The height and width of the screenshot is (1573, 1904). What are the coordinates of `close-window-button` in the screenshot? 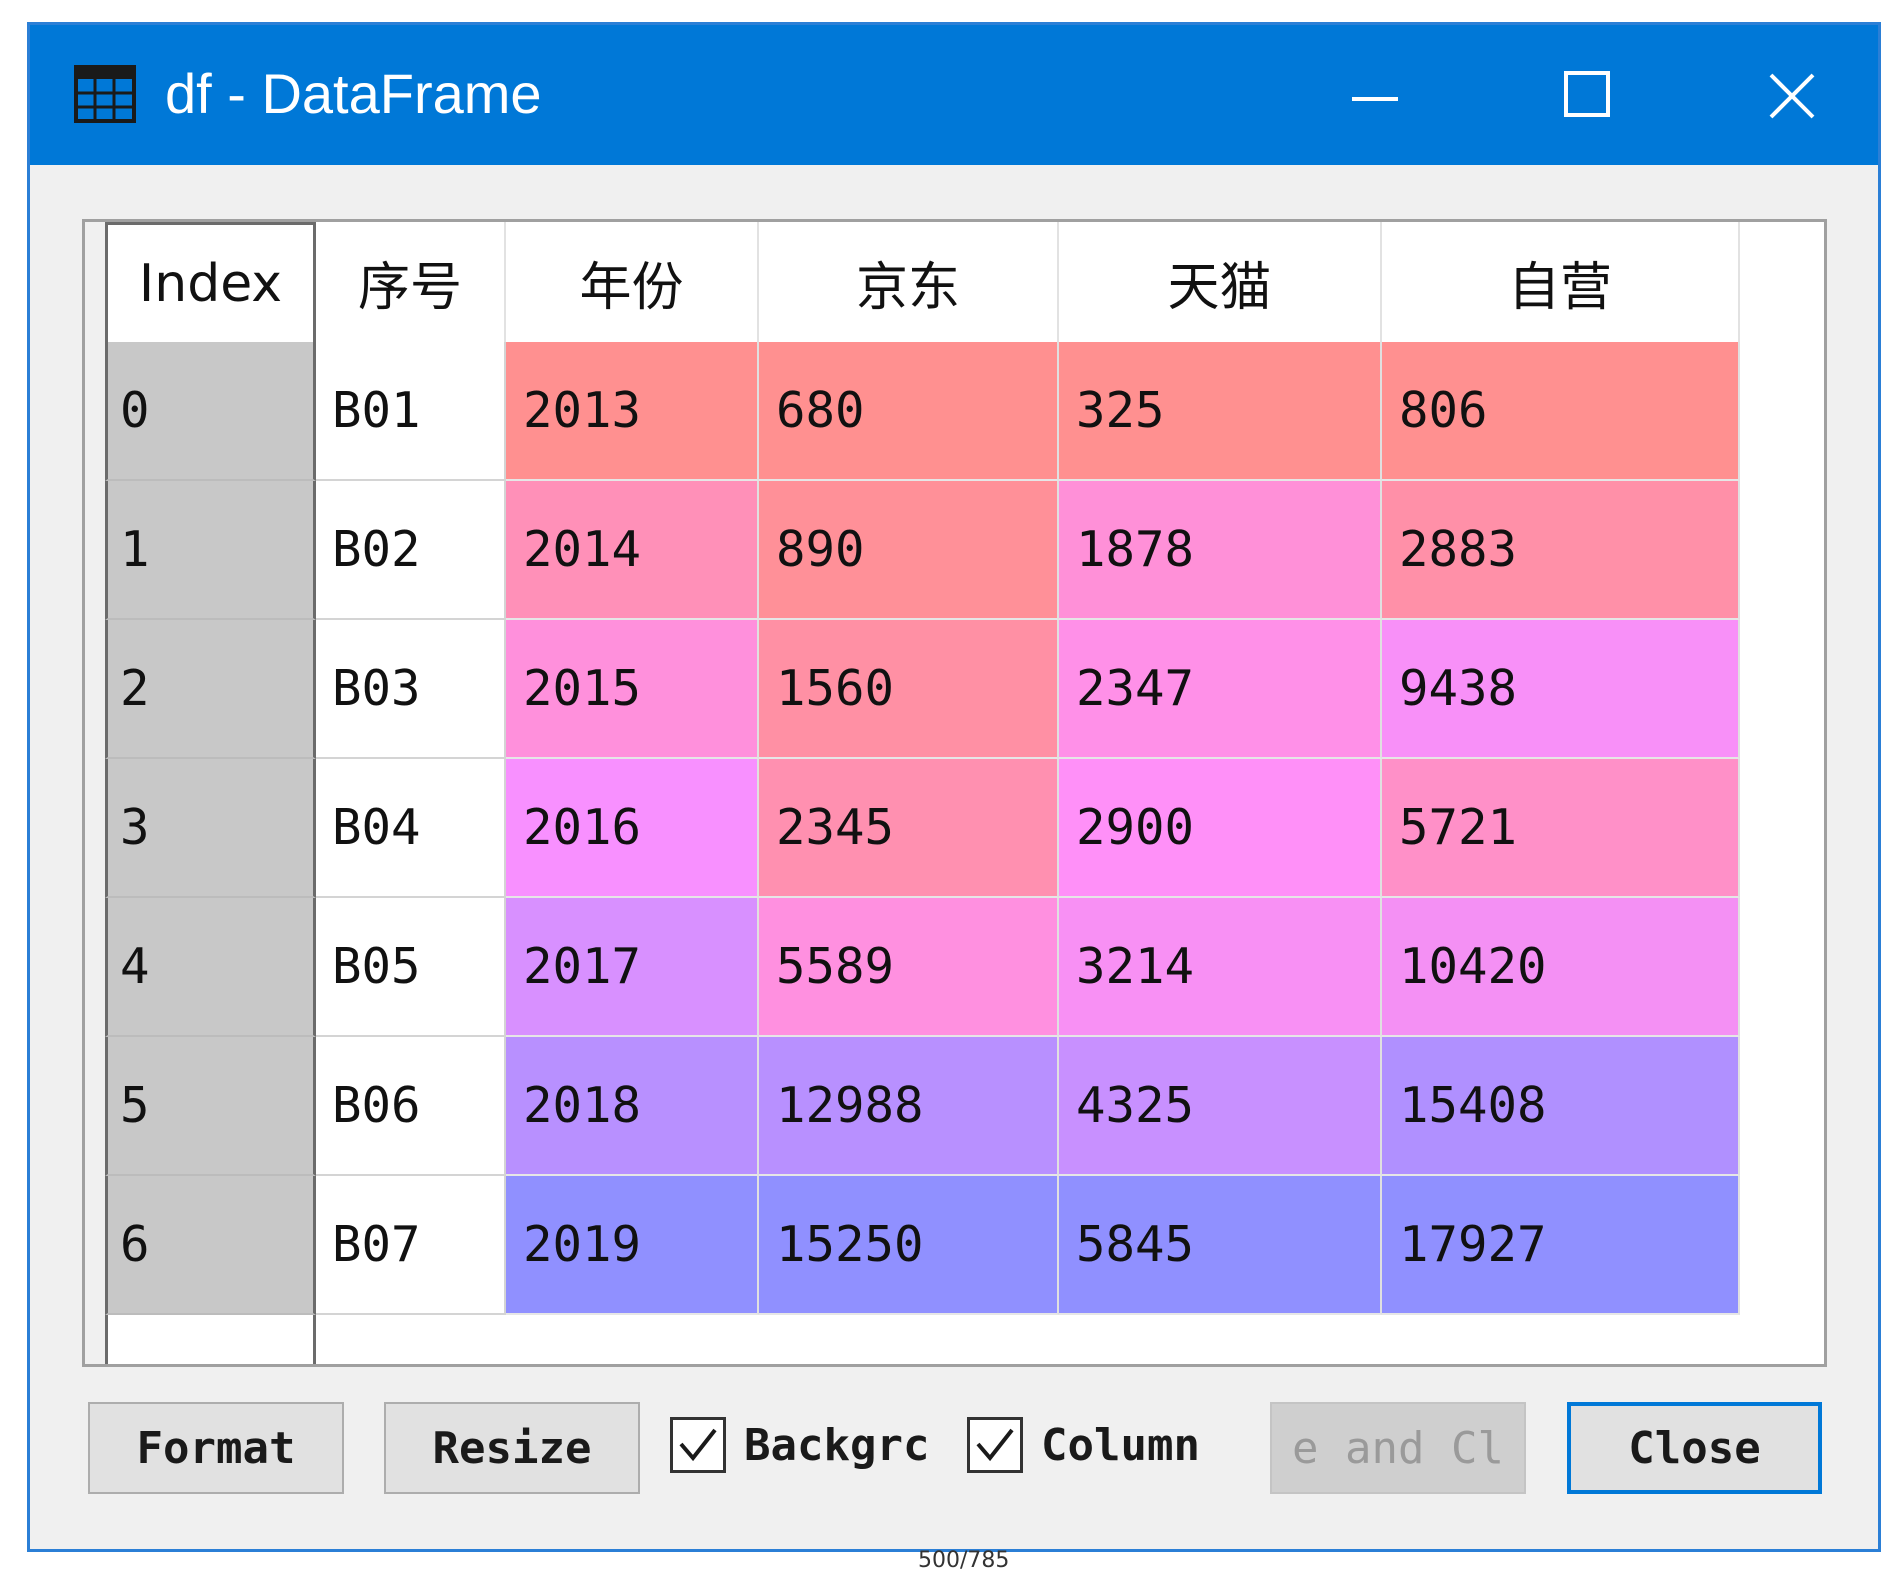 It's located at (1790, 95).